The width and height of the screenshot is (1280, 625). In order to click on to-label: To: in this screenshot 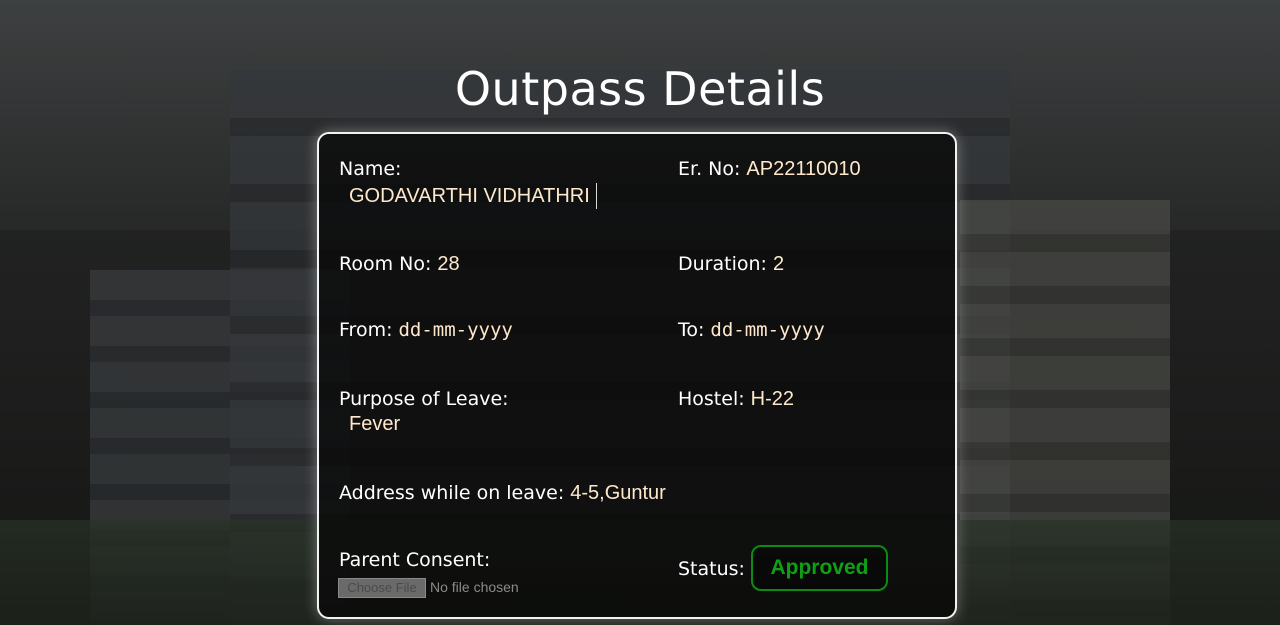, I will do `click(691, 330)`.